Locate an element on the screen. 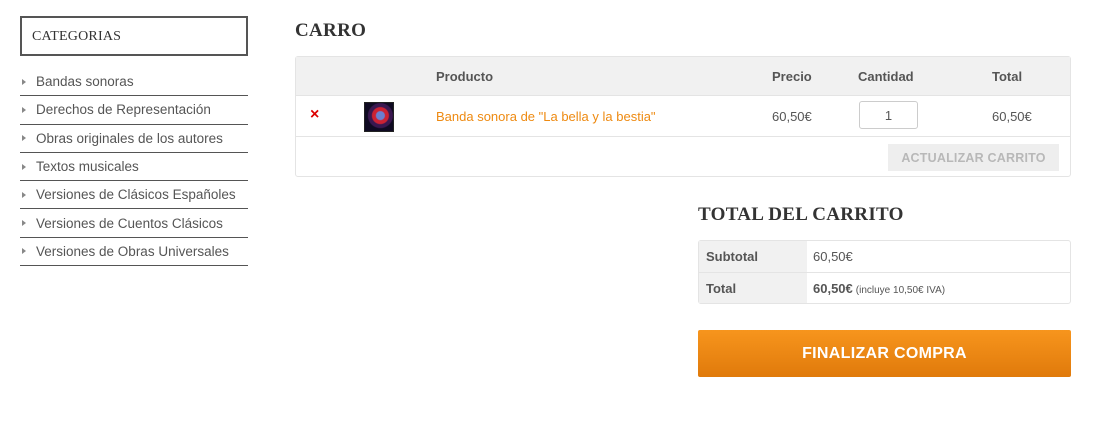  product-thumbnail is located at coordinates (379, 117).